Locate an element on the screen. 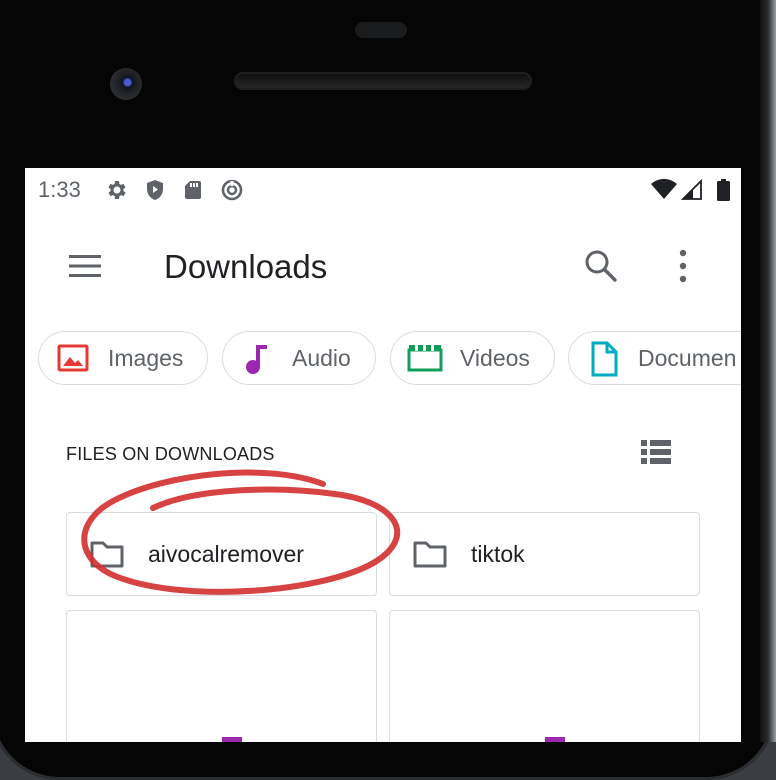 The height and width of the screenshot is (780, 776). movie-icon is located at coordinates (425, 358).